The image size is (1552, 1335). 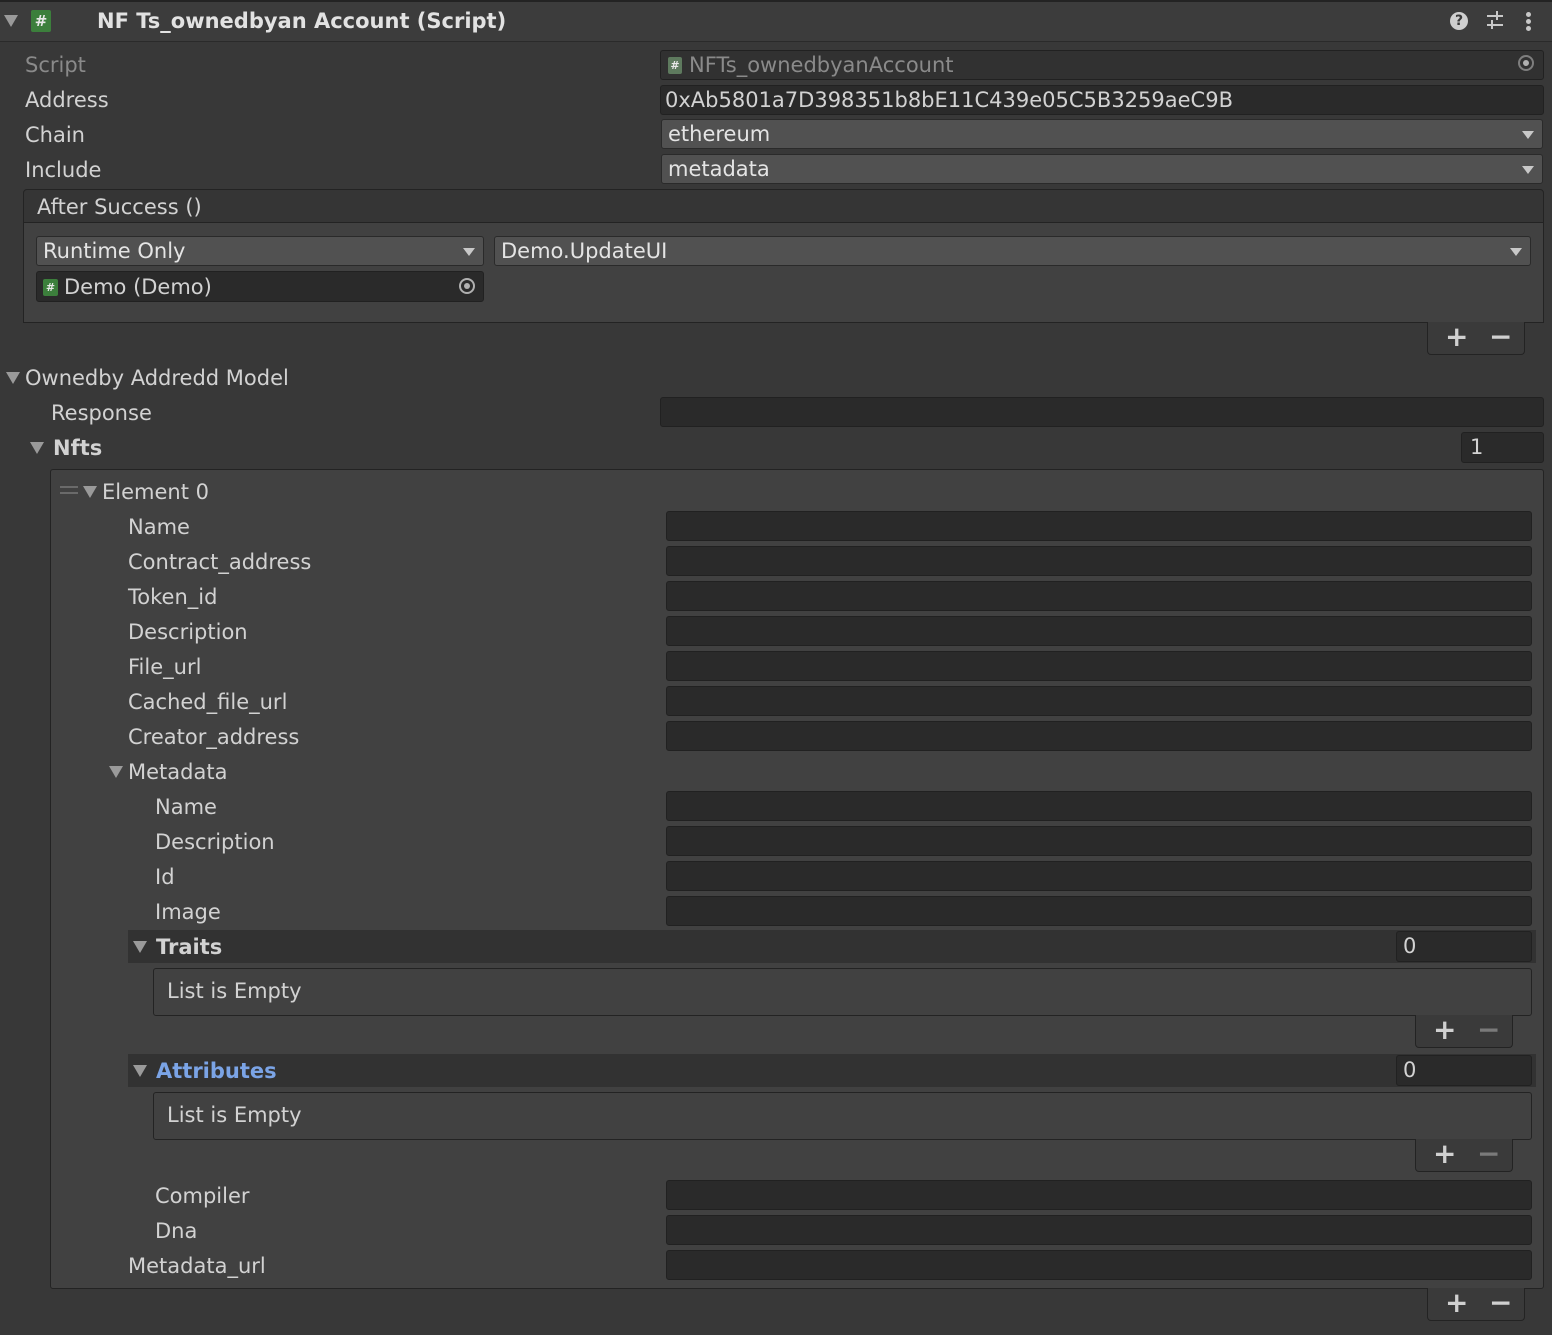 What do you see at coordinates (188, 632) in the screenshot?
I see `description-label: Description` at bounding box center [188, 632].